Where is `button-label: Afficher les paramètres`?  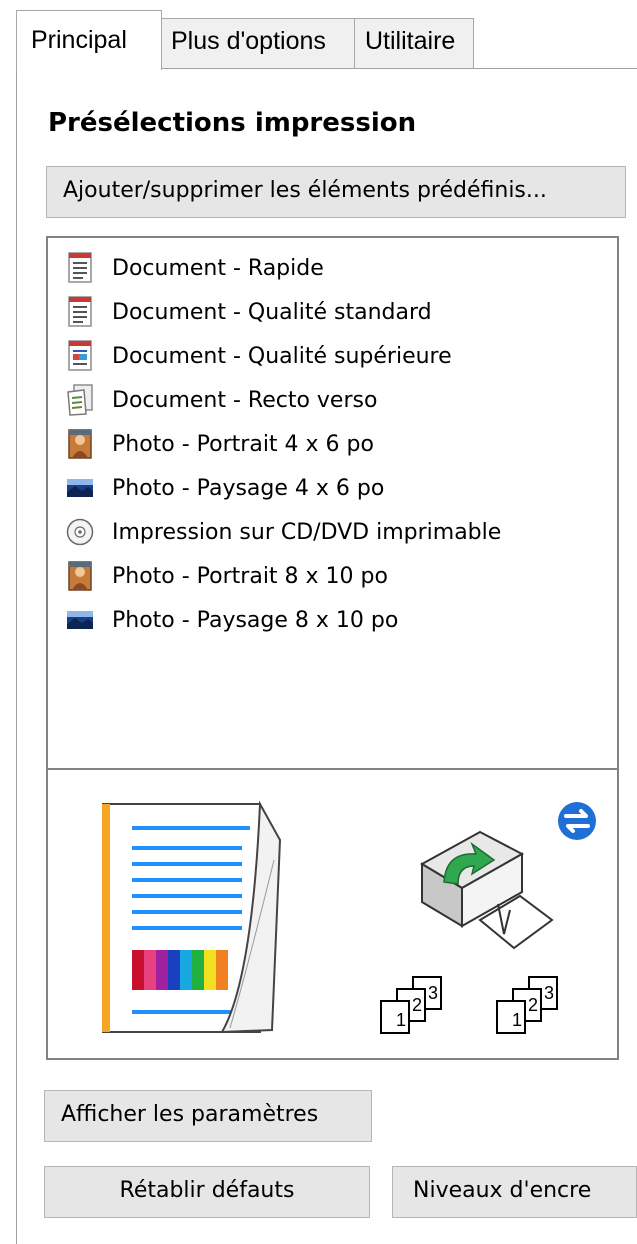
button-label: Afficher les paramètres is located at coordinates (190, 1114).